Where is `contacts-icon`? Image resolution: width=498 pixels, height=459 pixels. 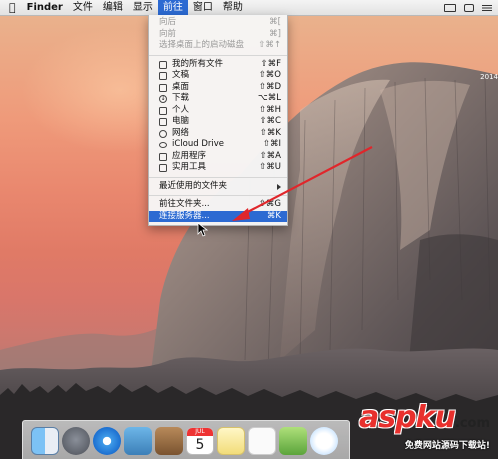 contacts-icon is located at coordinates (169, 440).